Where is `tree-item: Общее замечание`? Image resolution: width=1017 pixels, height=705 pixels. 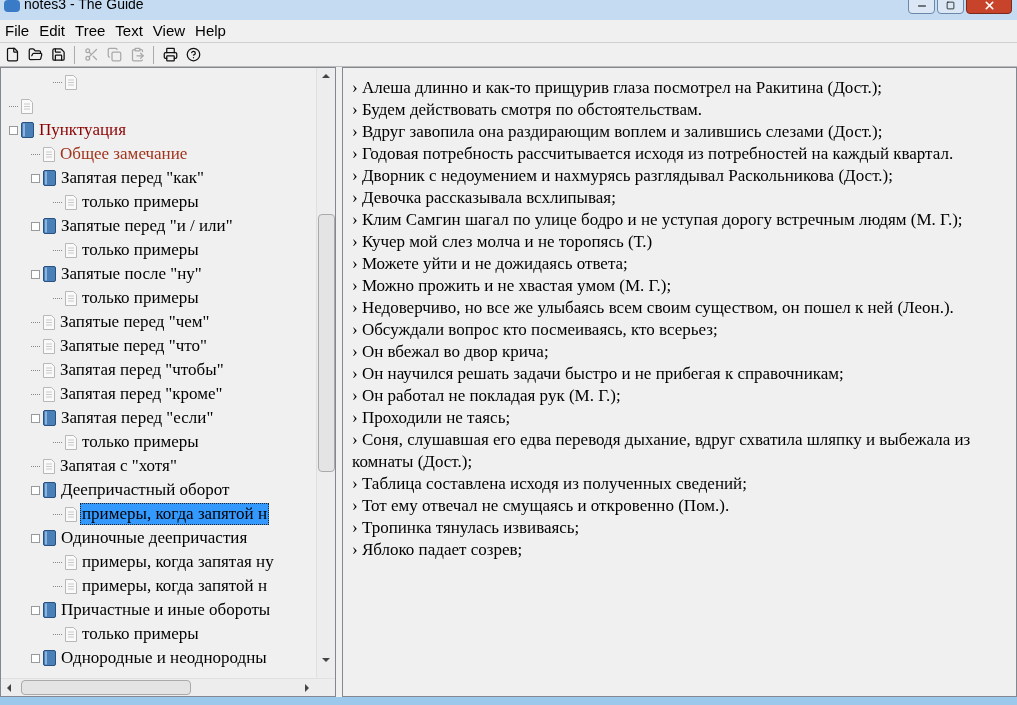
tree-item: Общее замечание is located at coordinates (124, 154).